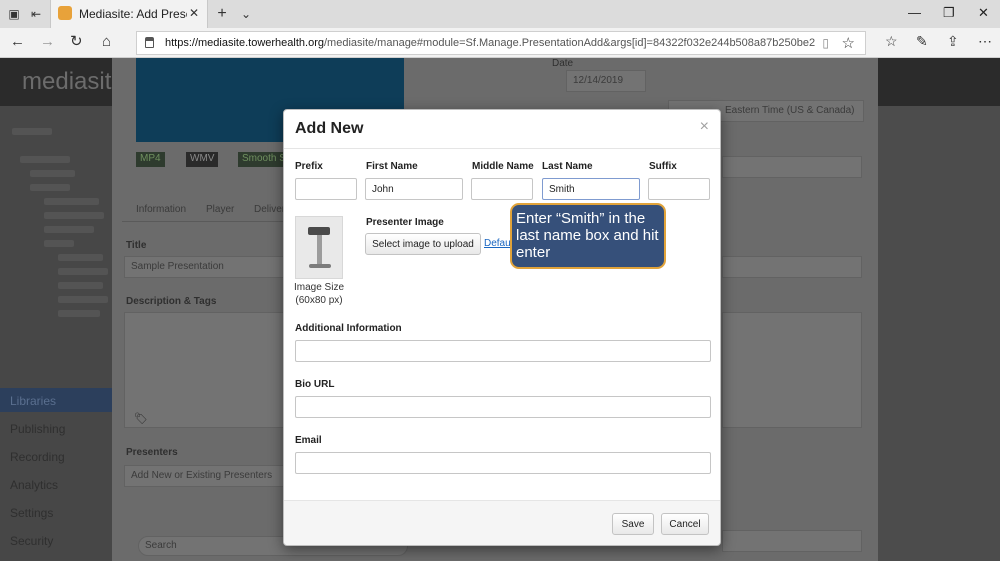 The image size is (1000, 561). What do you see at coordinates (319, 300) in the screenshot?
I see `image-size-line2: (60x80 px)` at bounding box center [319, 300].